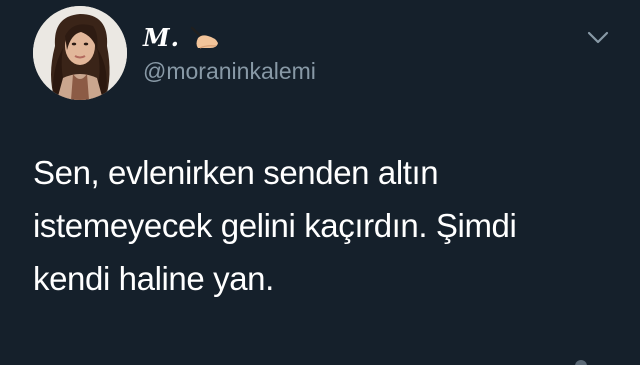 The height and width of the screenshot is (365, 640). What do you see at coordinates (581, 362) in the screenshot?
I see `more-indicator-icon` at bounding box center [581, 362].